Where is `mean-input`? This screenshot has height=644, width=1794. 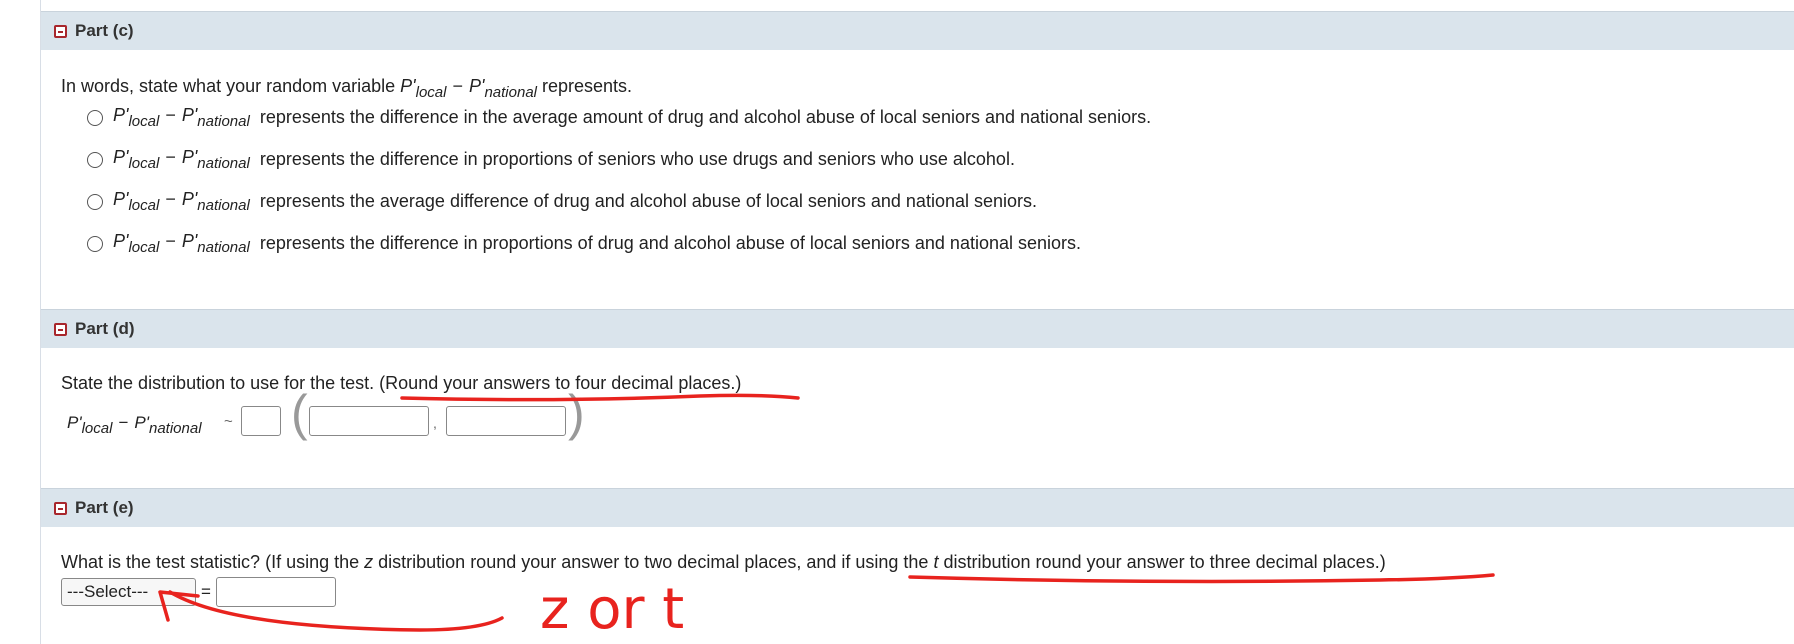
mean-input is located at coordinates (369, 421).